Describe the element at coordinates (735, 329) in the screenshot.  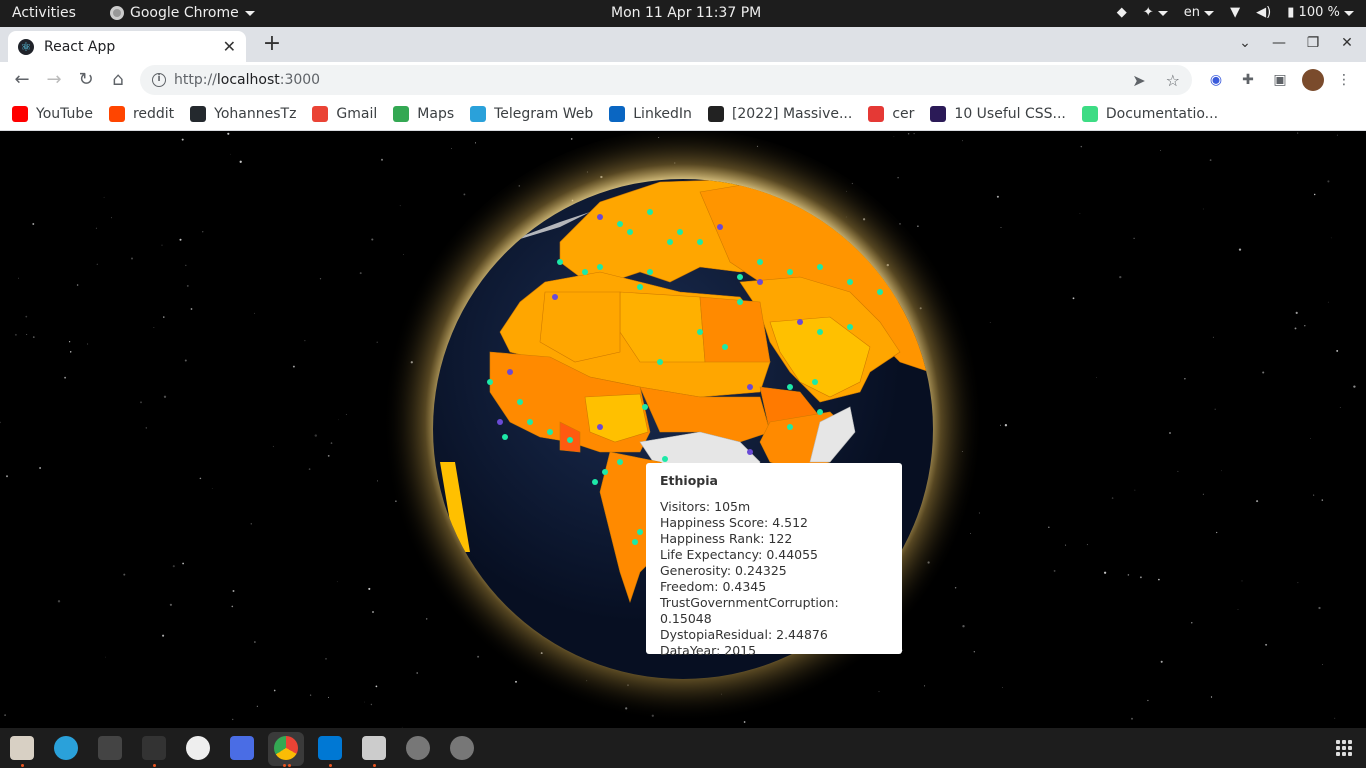
I see `country-egypt` at that location.